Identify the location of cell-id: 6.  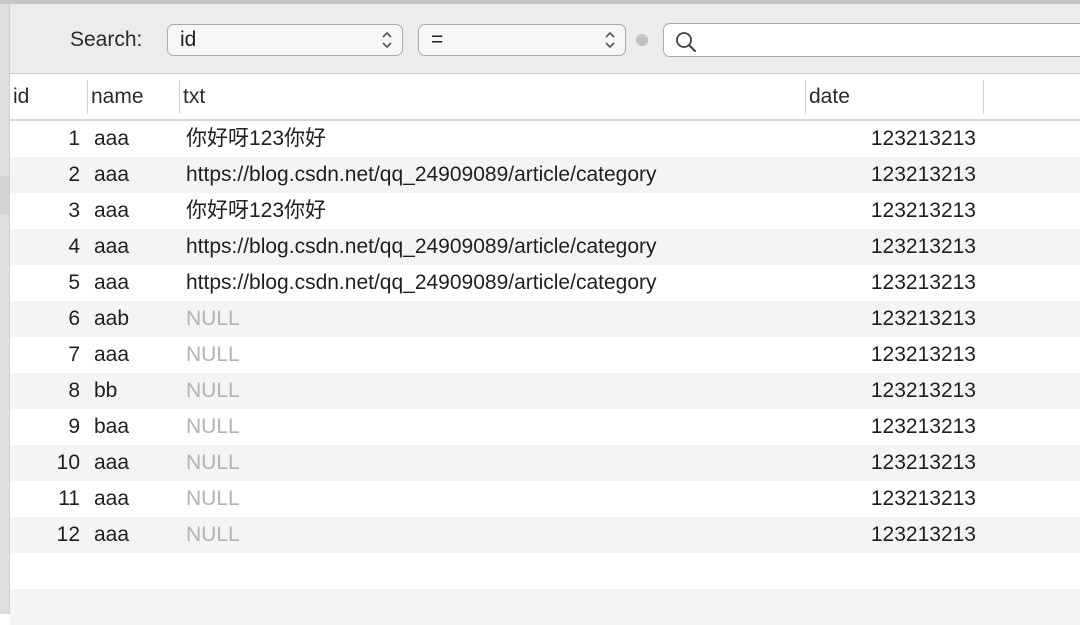
(45, 319).